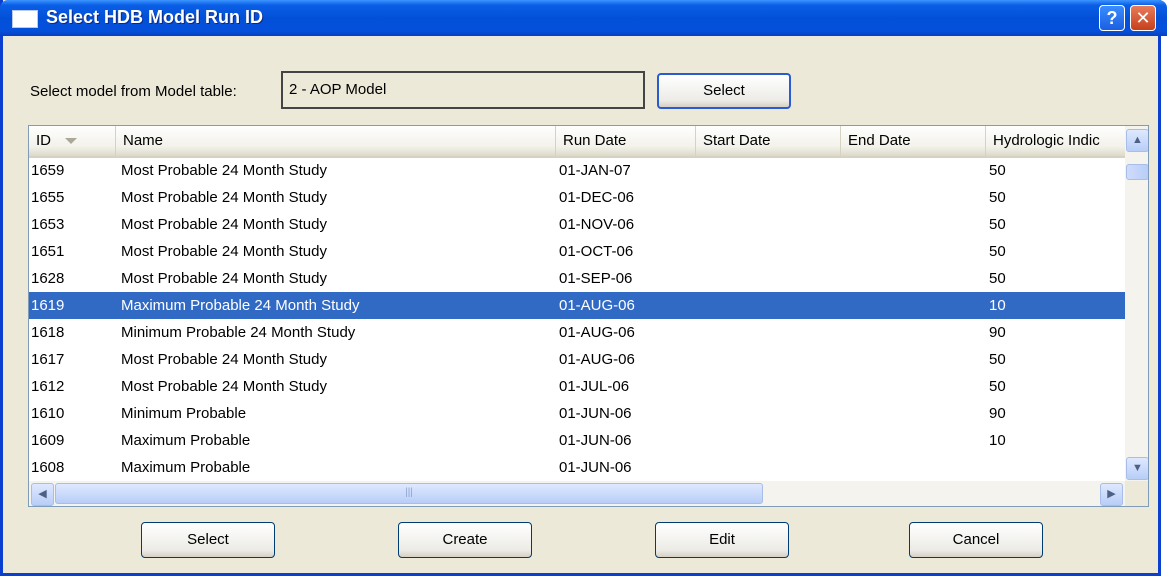 The height and width of the screenshot is (582, 1167). Describe the element at coordinates (409, 493) in the screenshot. I see `horizontal-scroll-thumb: |||` at that location.